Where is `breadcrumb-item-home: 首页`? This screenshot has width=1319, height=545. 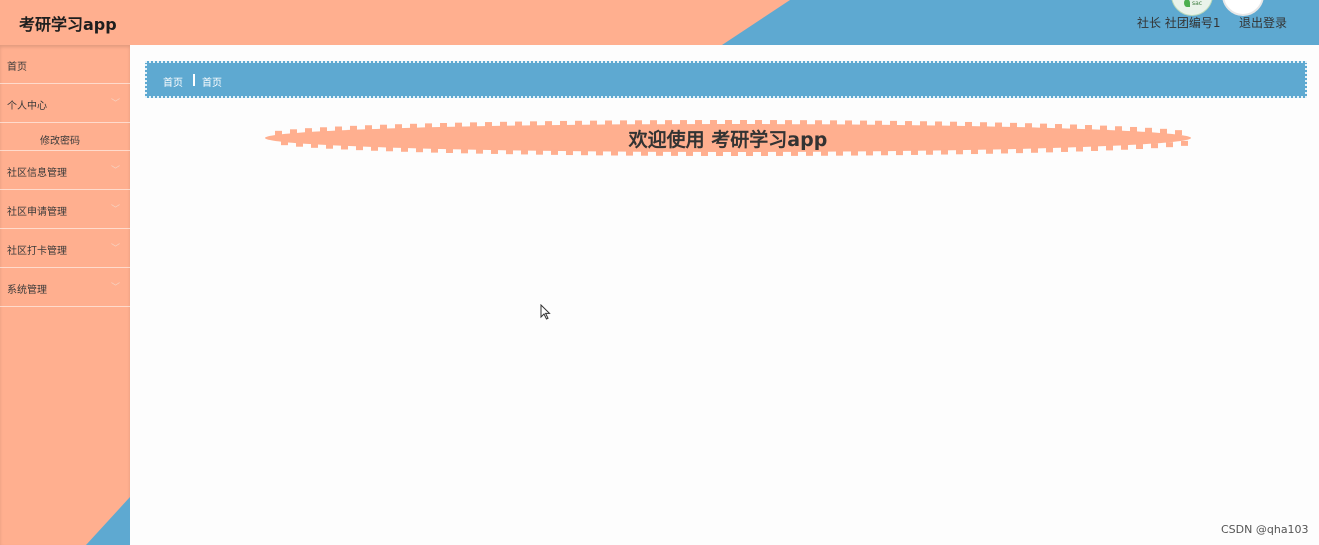 breadcrumb-item-home: 首页 is located at coordinates (173, 81).